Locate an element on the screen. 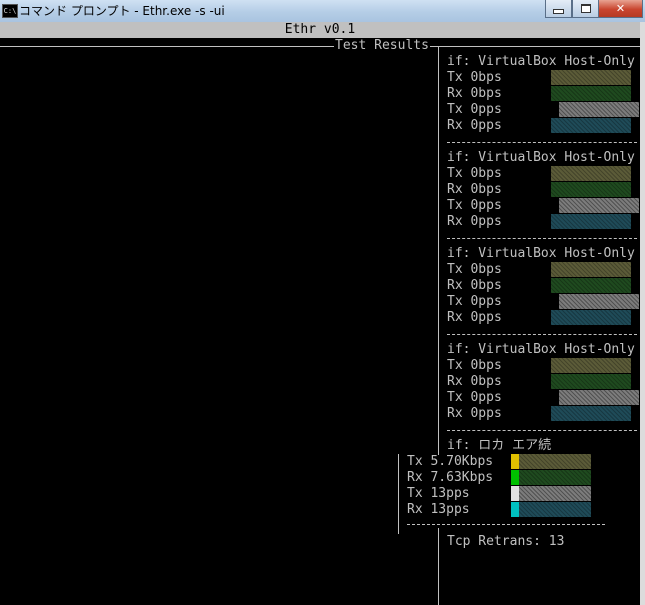 The image size is (645, 605). tx-bps-label: Tx 5.70Kbps is located at coordinates (450, 461).